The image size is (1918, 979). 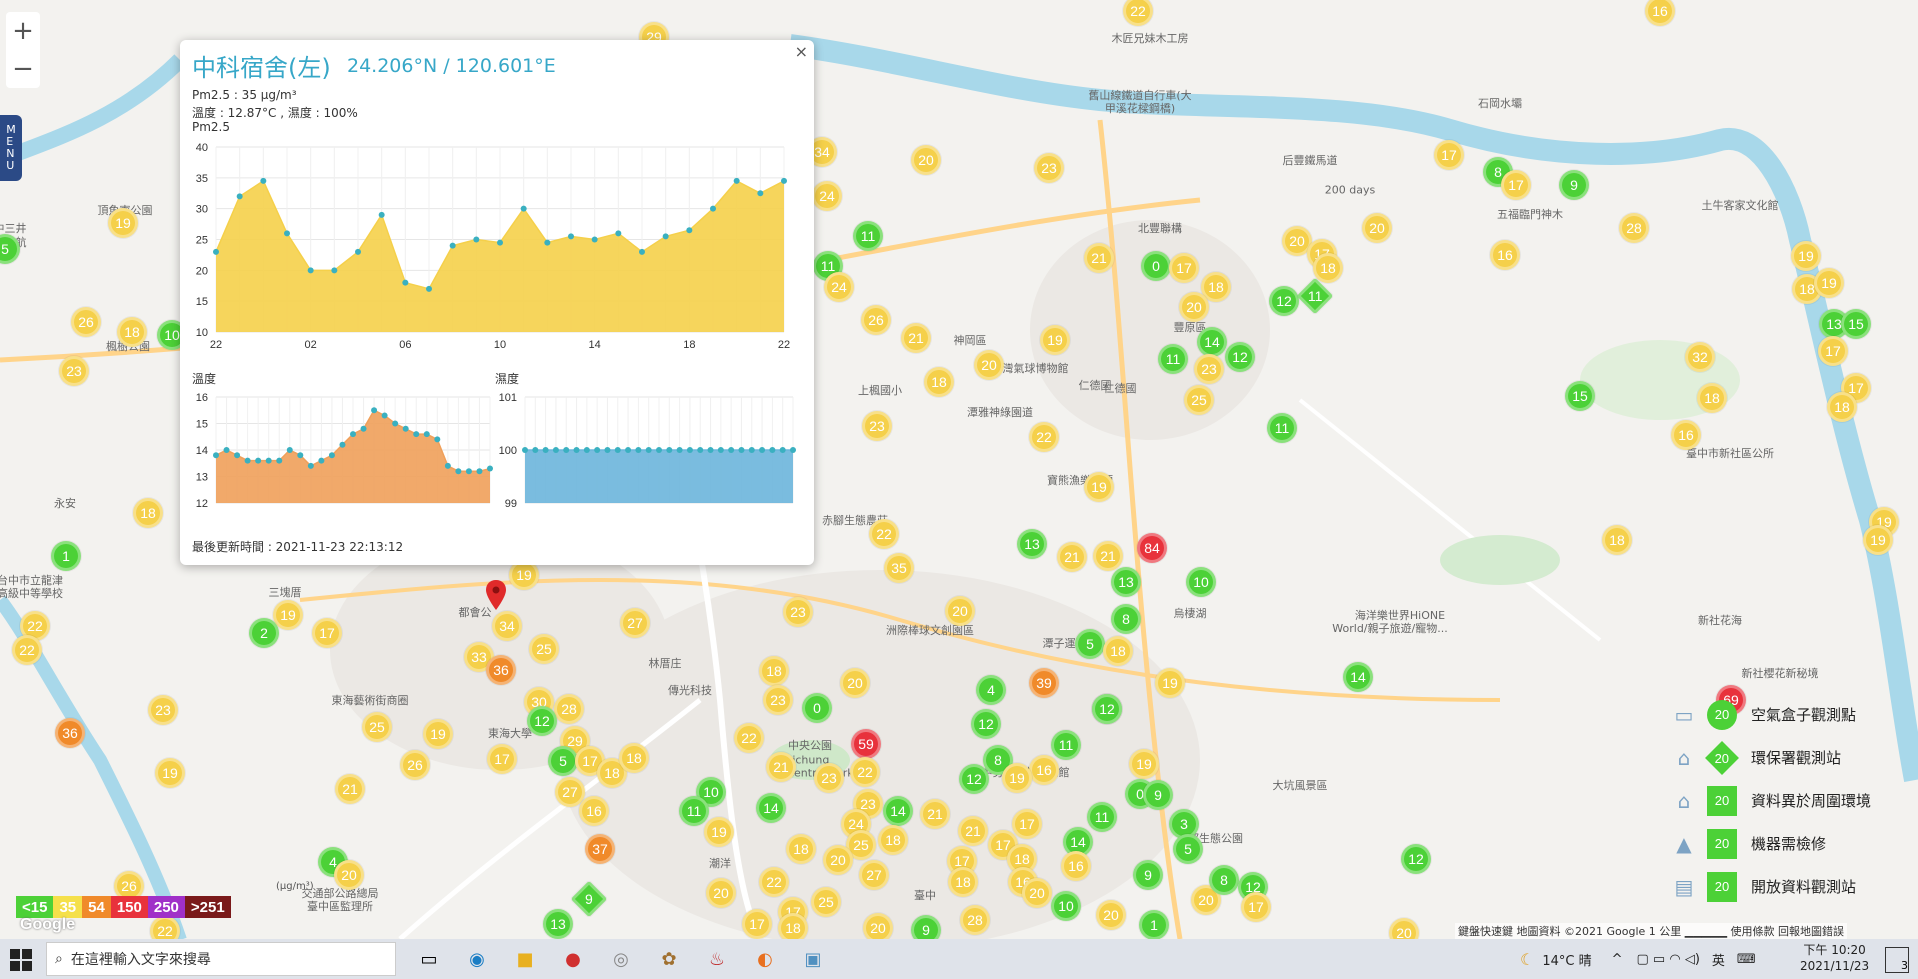 What do you see at coordinates (1700, 357) in the screenshot?
I see `station-marker: 32` at bounding box center [1700, 357].